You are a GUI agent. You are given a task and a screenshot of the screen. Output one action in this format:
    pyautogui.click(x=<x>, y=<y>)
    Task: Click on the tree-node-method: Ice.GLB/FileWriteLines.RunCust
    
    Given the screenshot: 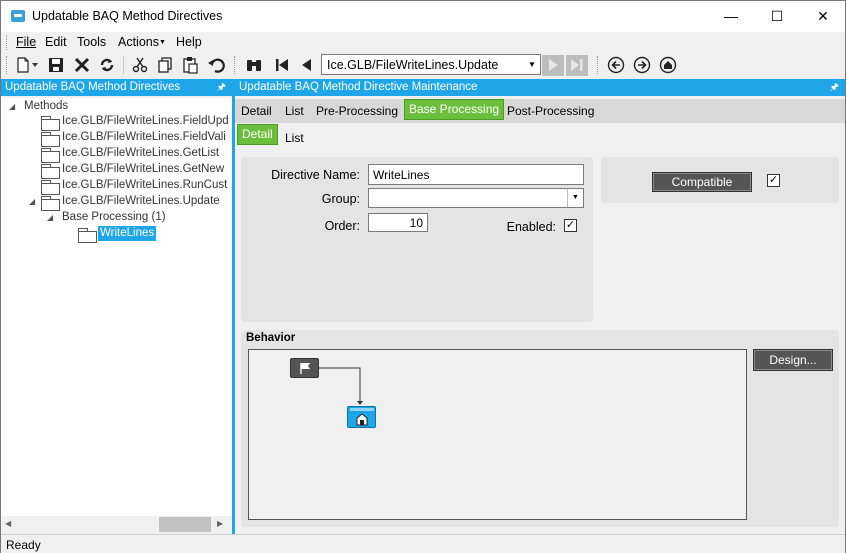 What is the action you would take?
    pyautogui.click(x=136, y=186)
    